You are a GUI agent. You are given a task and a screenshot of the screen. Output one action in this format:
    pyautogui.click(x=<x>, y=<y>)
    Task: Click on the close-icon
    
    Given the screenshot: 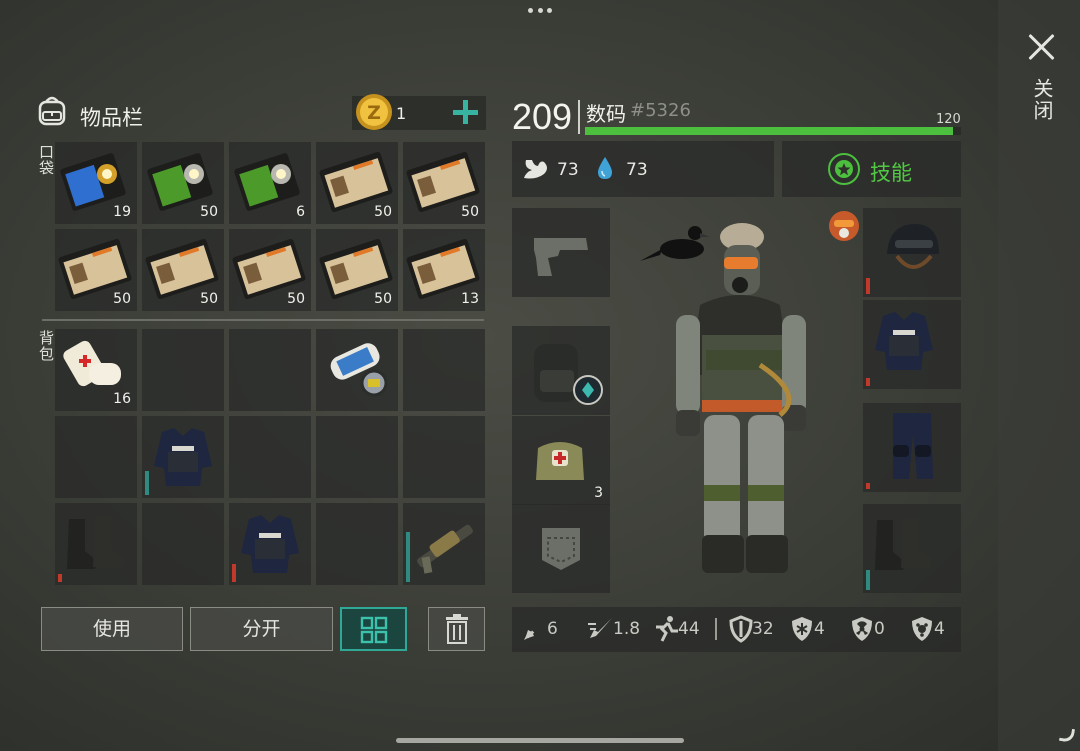 What is the action you would take?
    pyautogui.click(x=1041, y=47)
    